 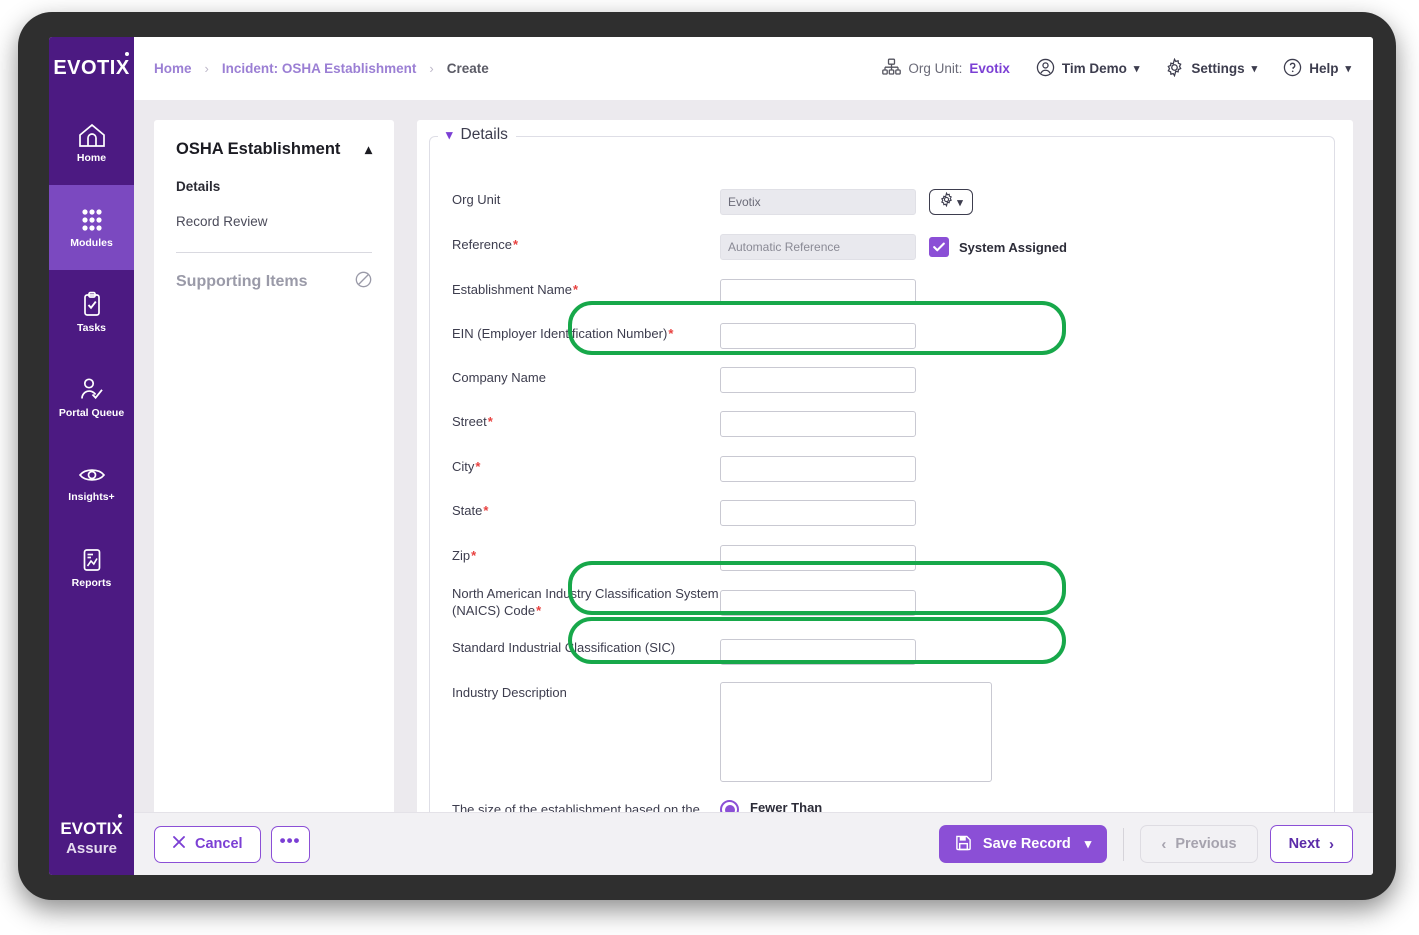 I want to click on nav-group-supporting-items: Supporting Items, so click(x=274, y=282).